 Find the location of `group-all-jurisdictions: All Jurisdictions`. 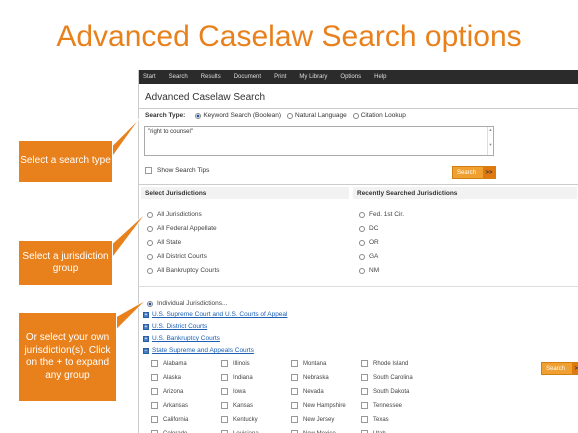

group-all-jurisdictions: All Jurisdictions is located at coordinates (174, 214).